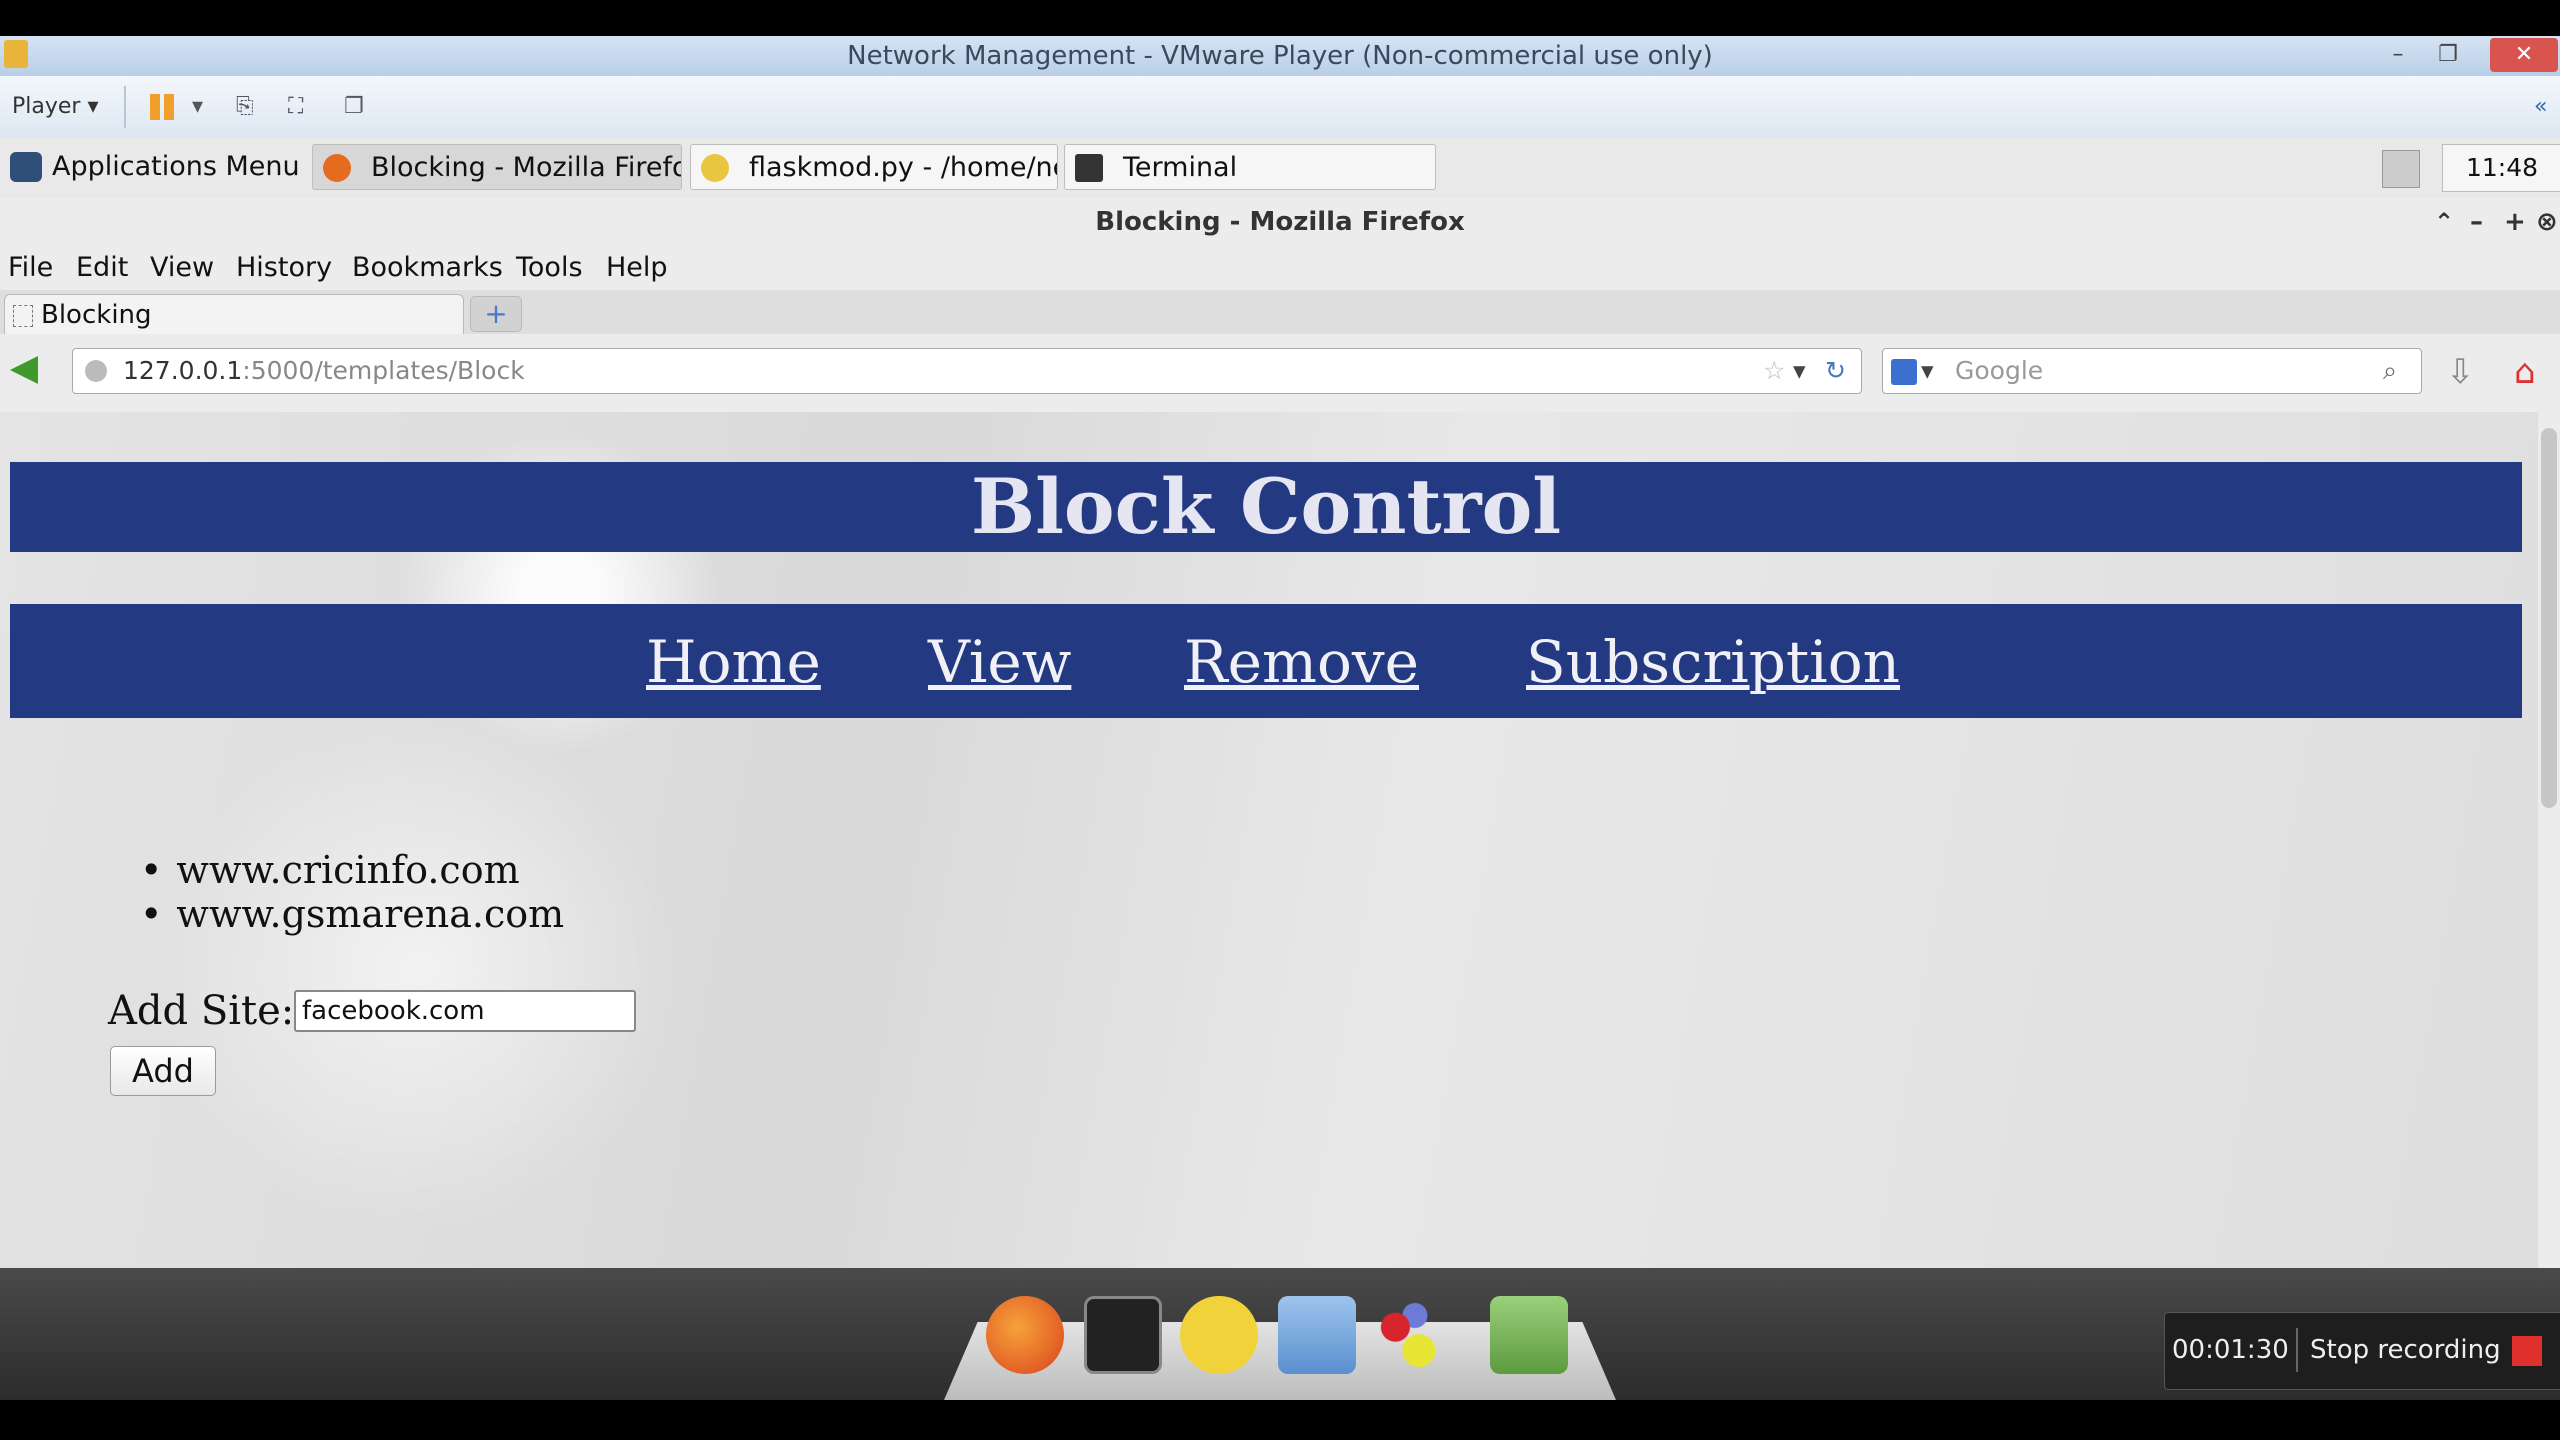  I want to click on applications-menu: Applications Menu, so click(153, 167).